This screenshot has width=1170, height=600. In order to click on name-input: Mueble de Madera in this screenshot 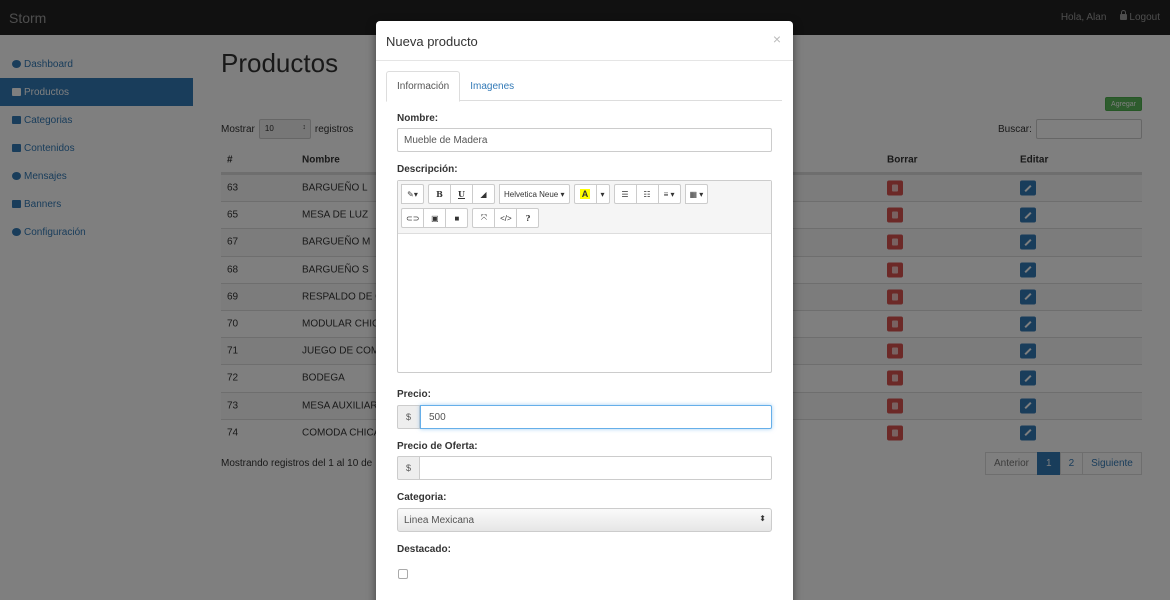, I will do `click(584, 140)`.